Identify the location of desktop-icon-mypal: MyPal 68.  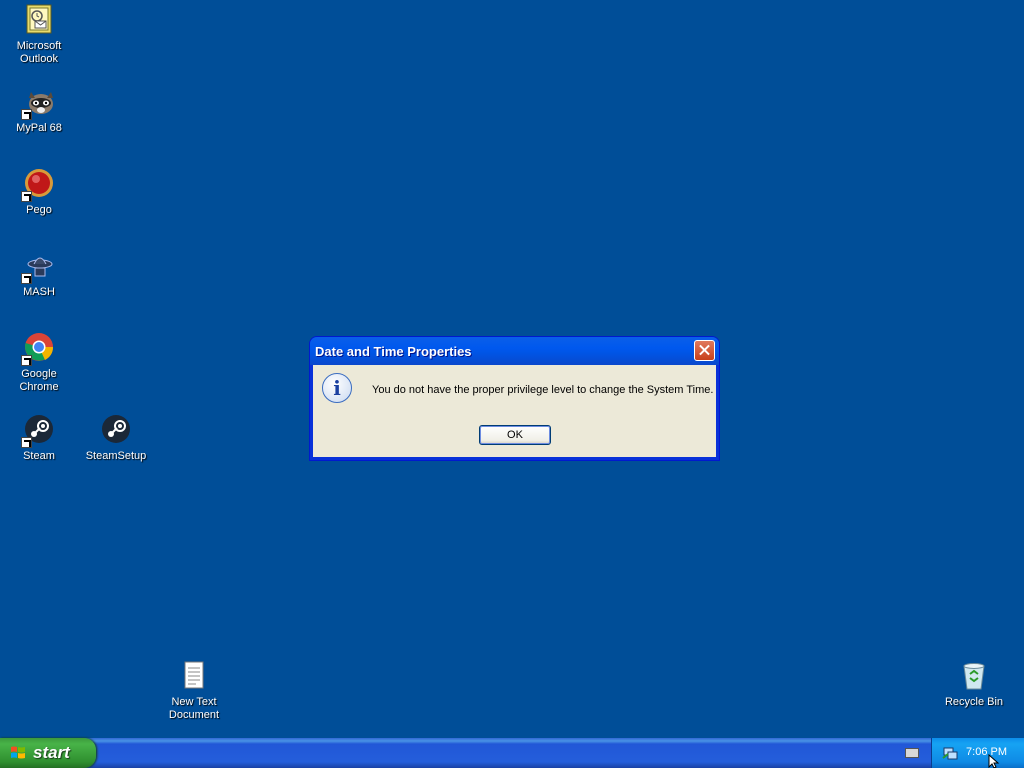
(39, 110).